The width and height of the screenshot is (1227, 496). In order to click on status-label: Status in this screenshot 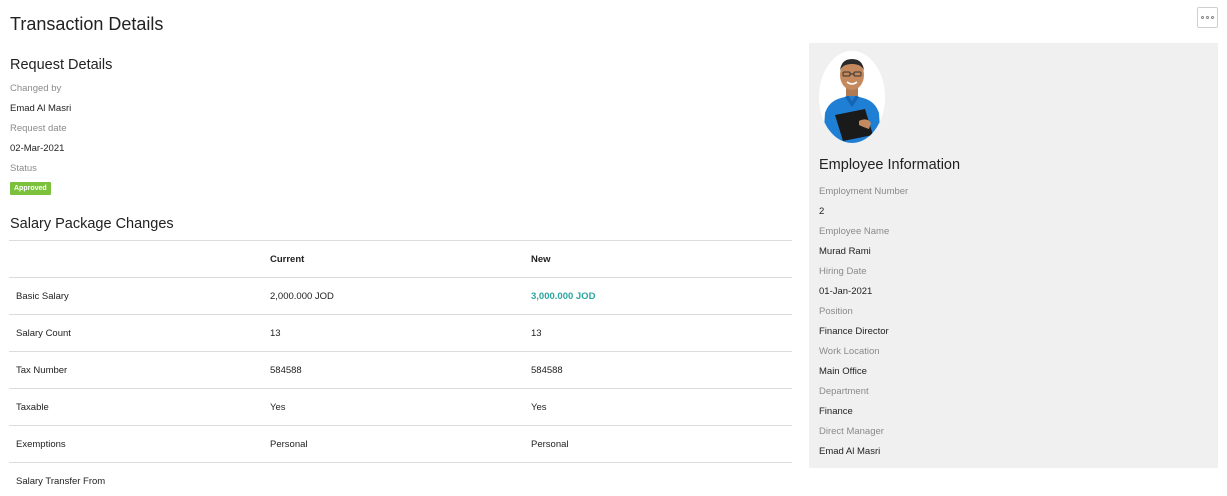, I will do `click(23, 168)`.